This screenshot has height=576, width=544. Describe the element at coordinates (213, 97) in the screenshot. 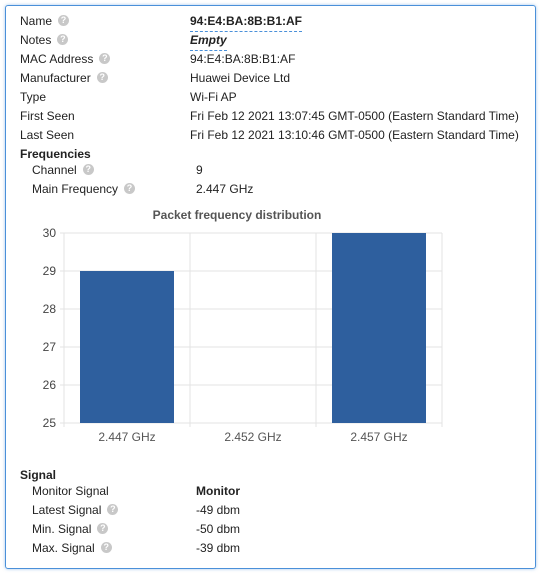

I see `type-value: Wi-Fi AP` at that location.